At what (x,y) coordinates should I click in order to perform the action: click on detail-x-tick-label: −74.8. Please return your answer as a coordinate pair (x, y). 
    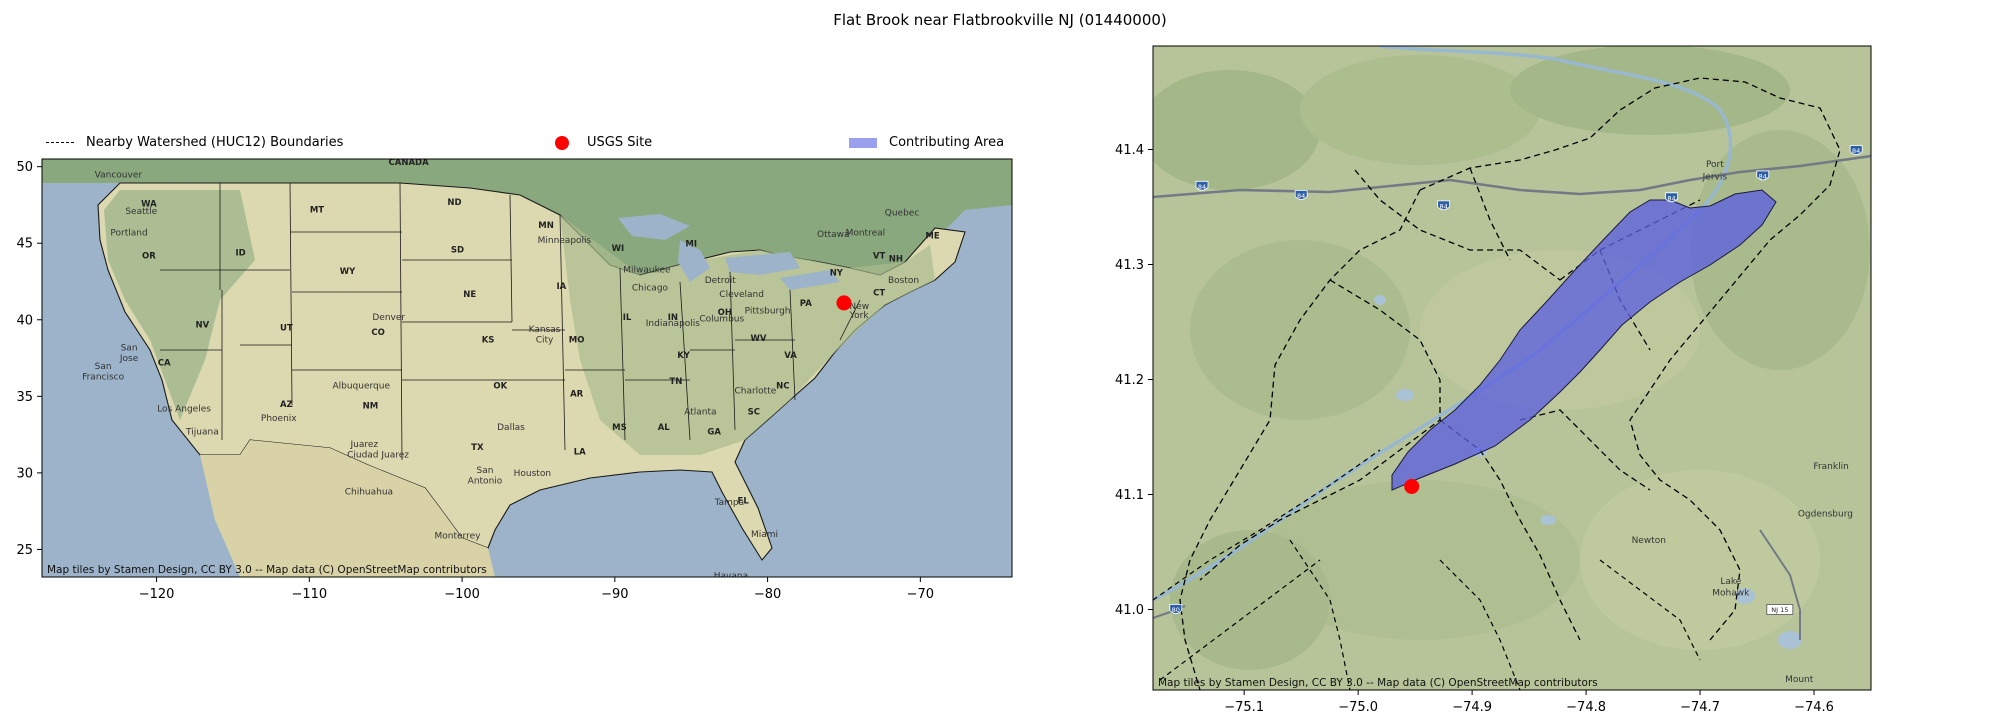
    Looking at the image, I should click on (1586, 707).